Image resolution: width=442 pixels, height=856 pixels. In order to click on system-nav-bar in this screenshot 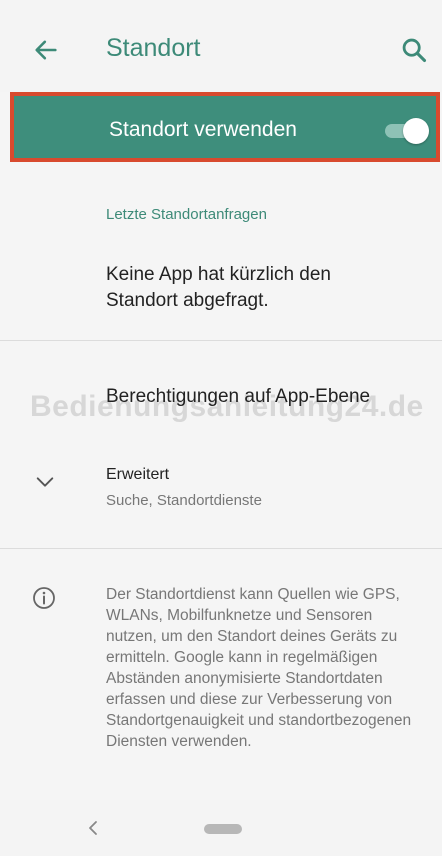, I will do `click(221, 828)`.